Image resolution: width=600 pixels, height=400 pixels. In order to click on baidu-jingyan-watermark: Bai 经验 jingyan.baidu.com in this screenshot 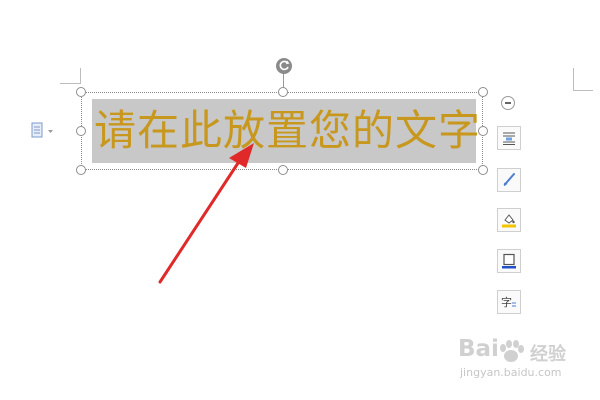, I will do `click(522, 361)`.